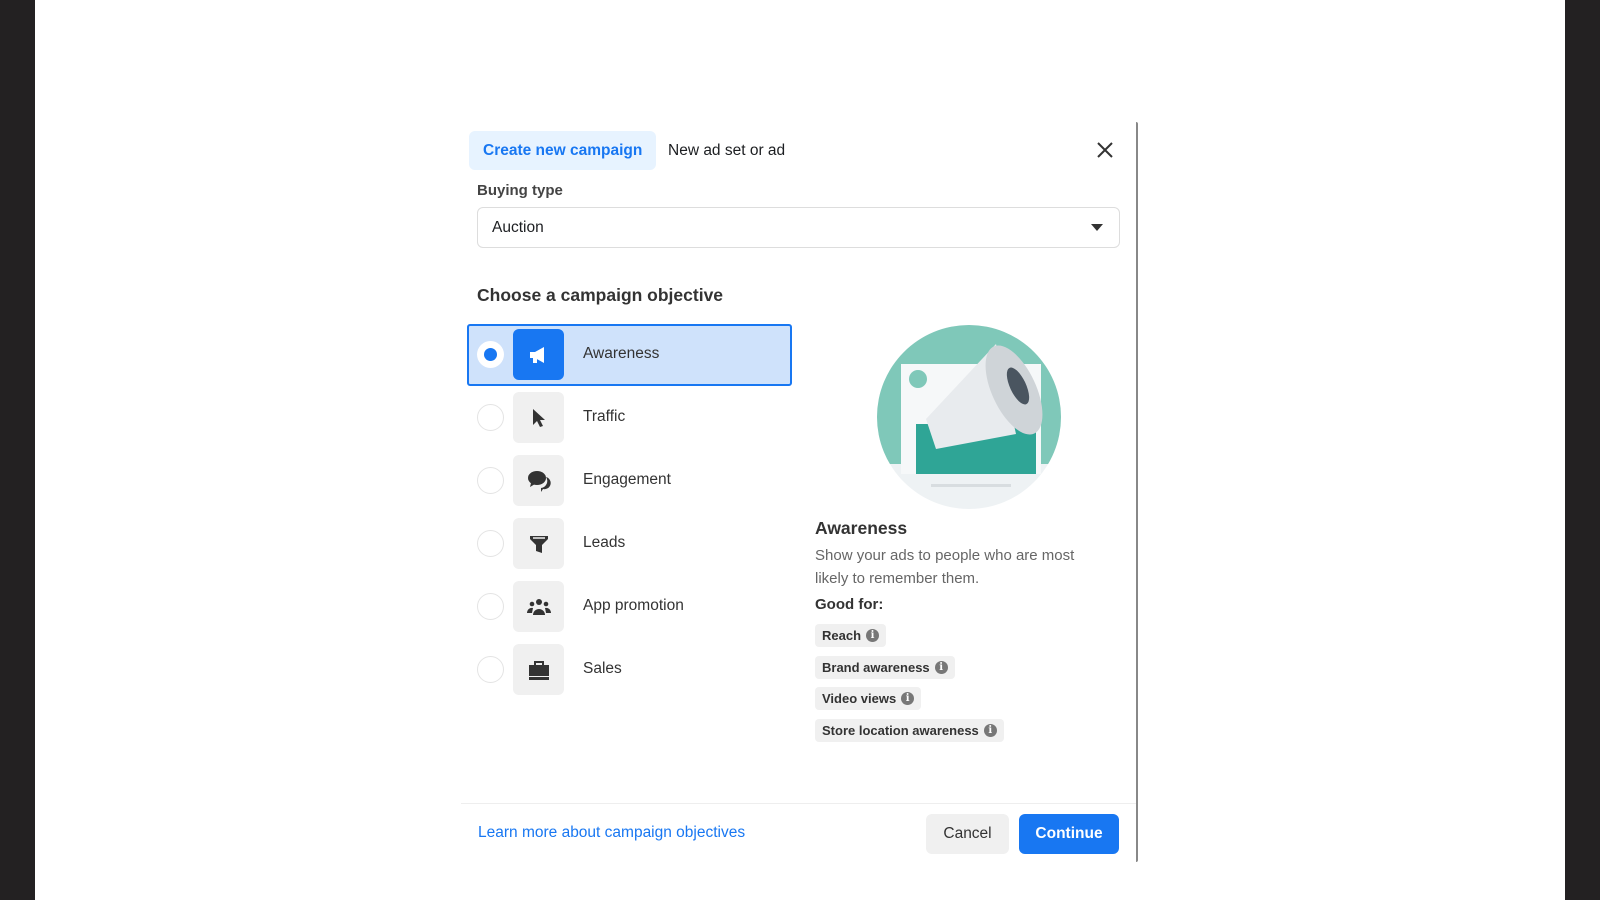 This screenshot has height=900, width=1600. What do you see at coordinates (842, 635) in the screenshot?
I see `chip-label: Reach` at bounding box center [842, 635].